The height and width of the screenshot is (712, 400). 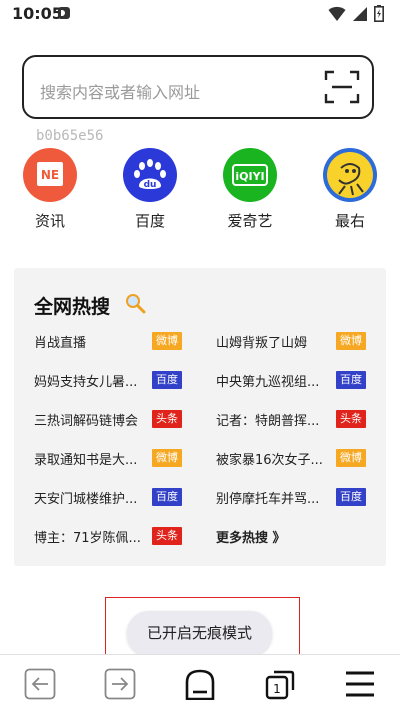 I want to click on hot-item: 别停摩托车并骂... 百度, so click(x=301, y=497).